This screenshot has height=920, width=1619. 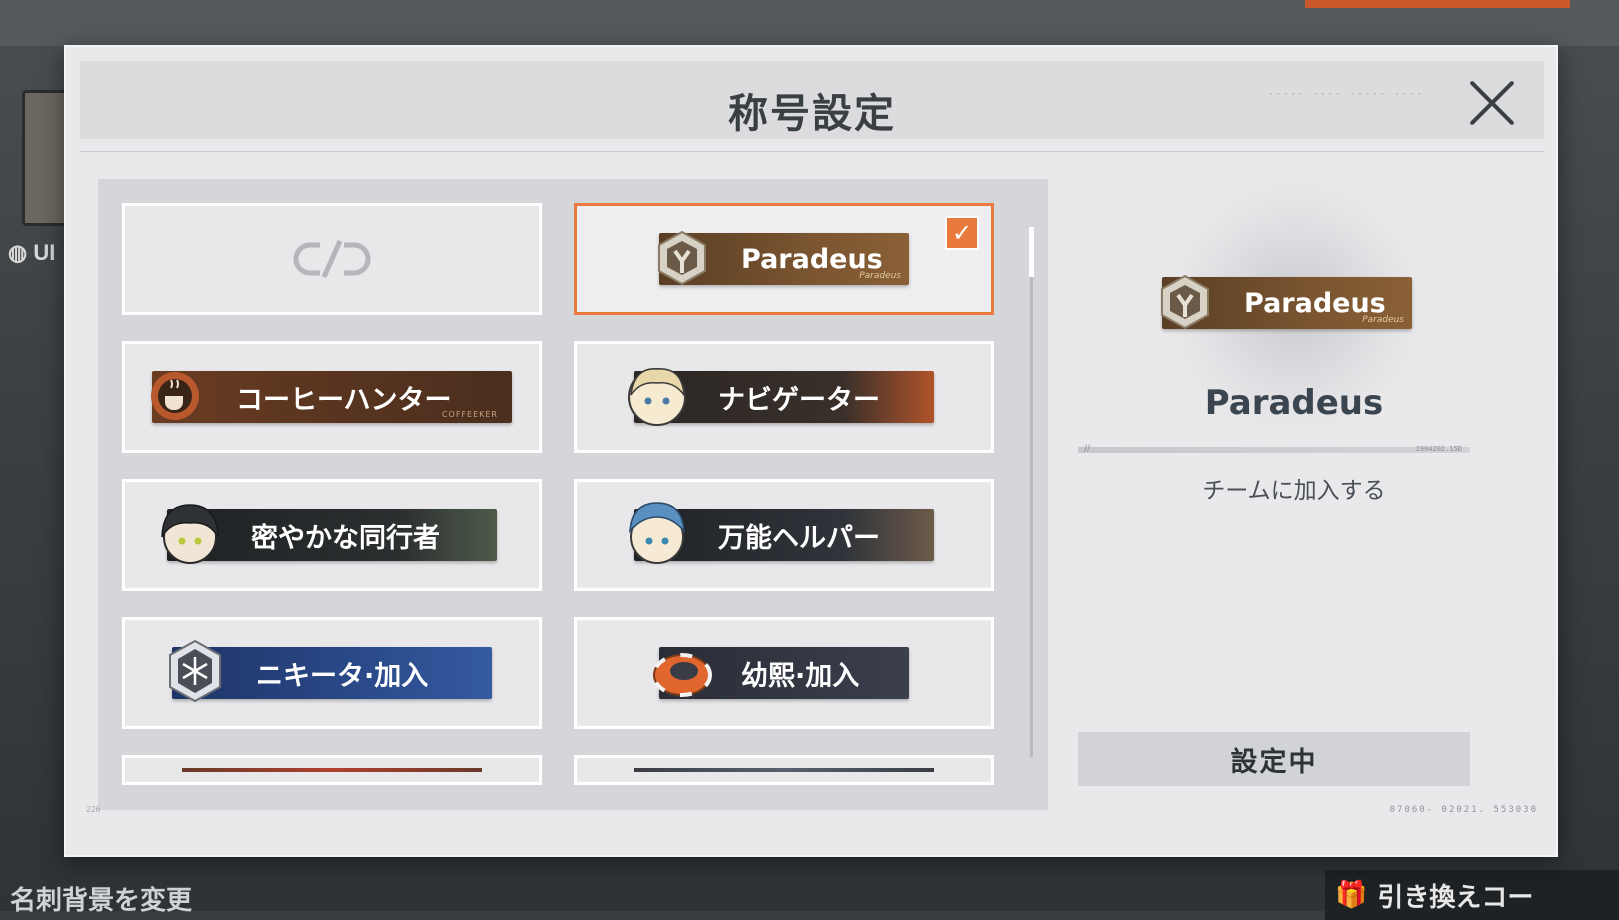 I want to click on title-label: Paradeus, so click(x=812, y=259).